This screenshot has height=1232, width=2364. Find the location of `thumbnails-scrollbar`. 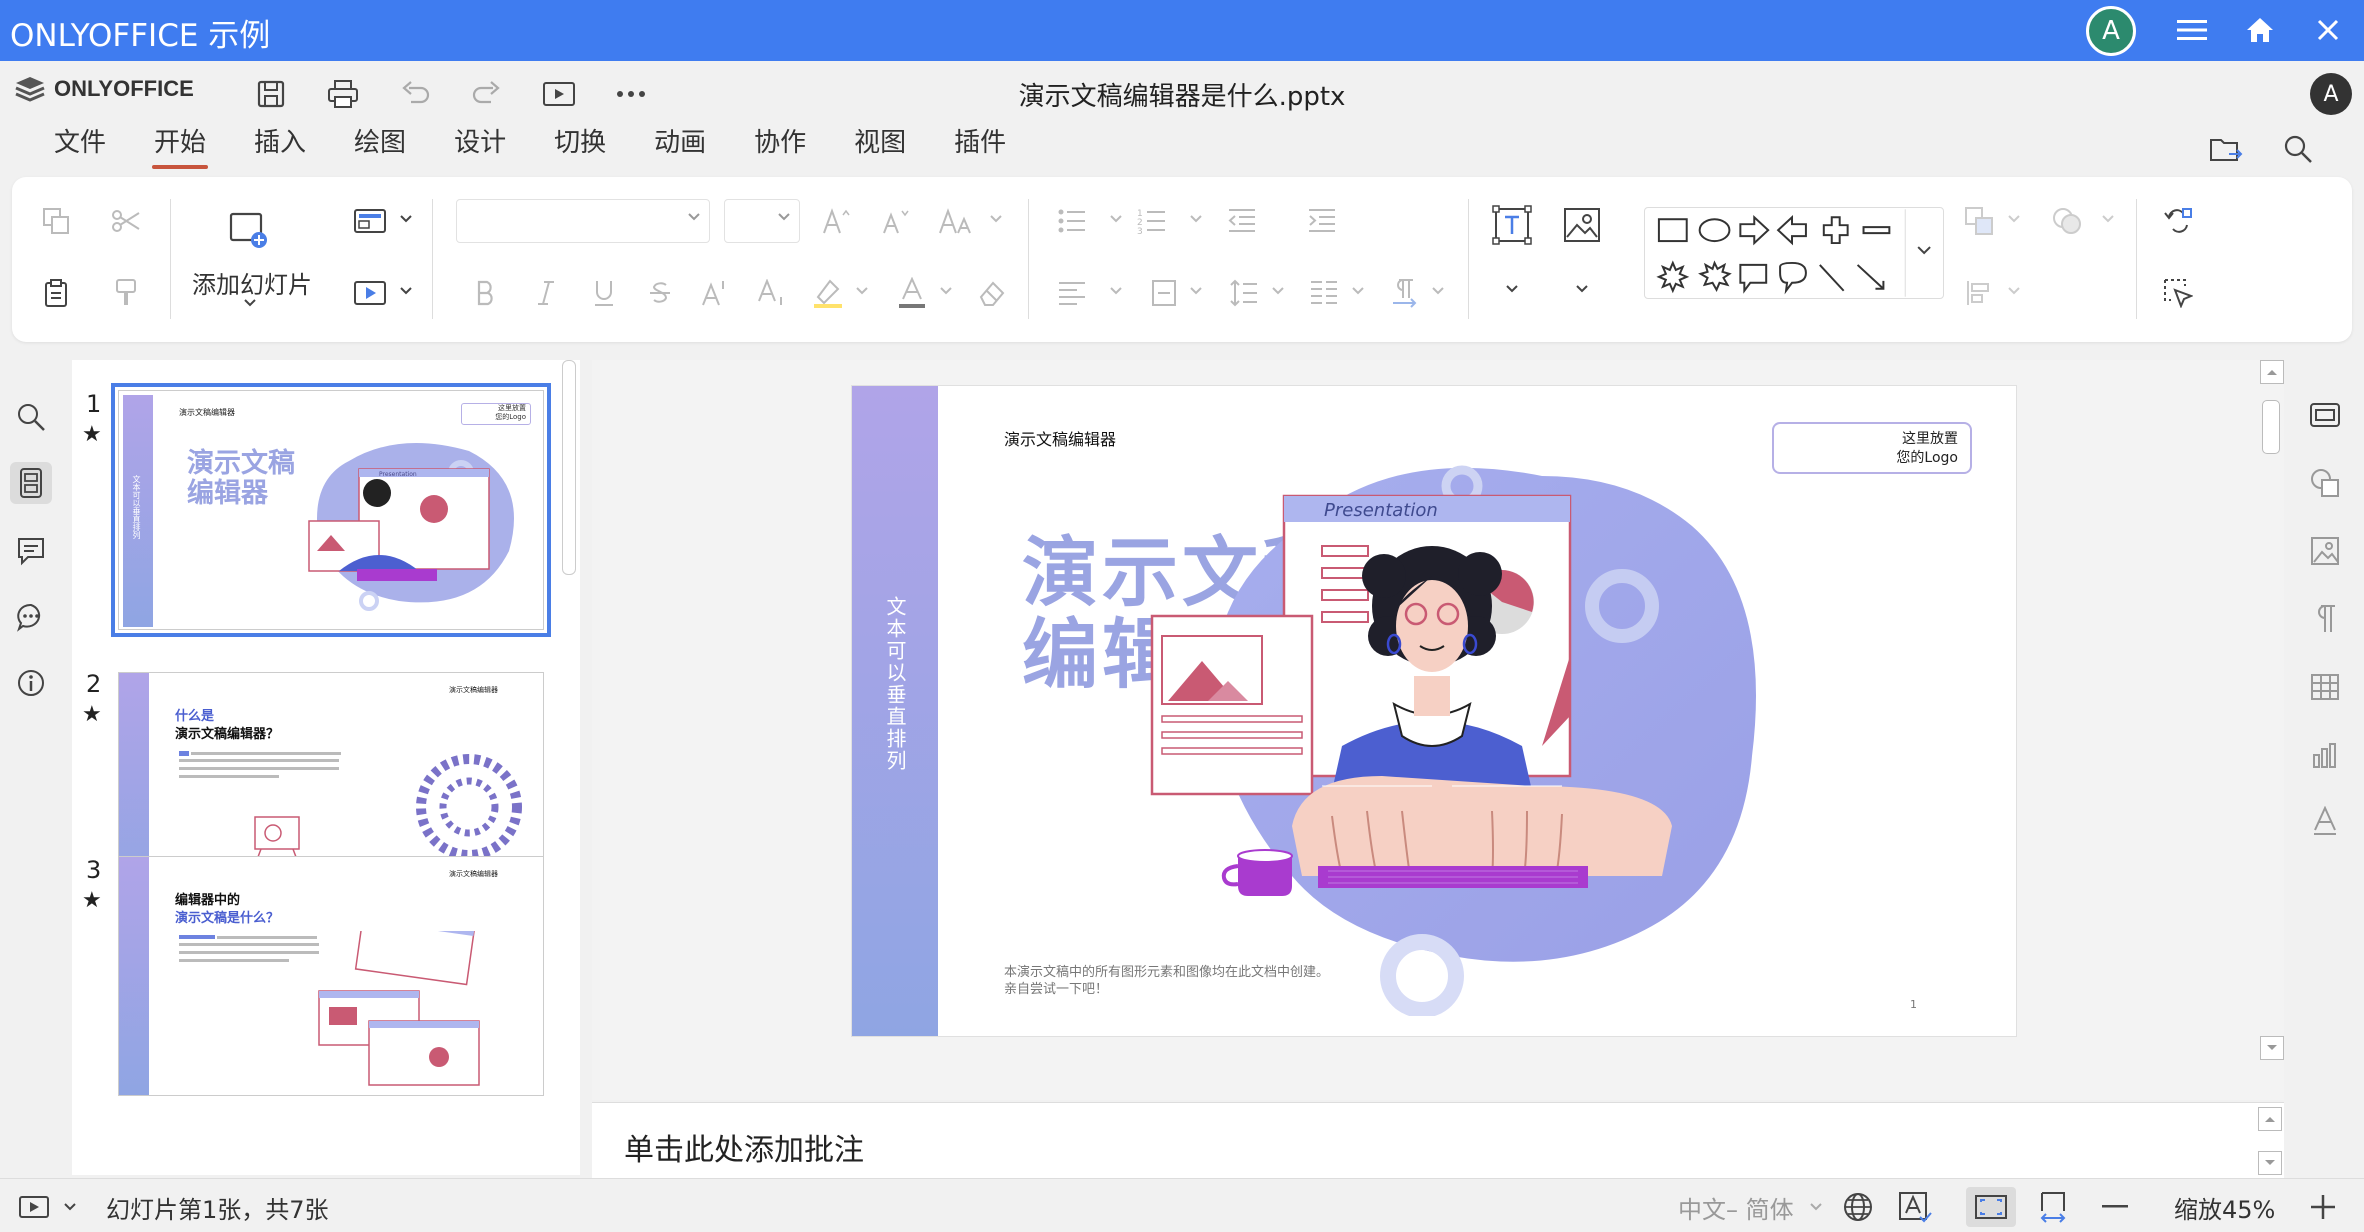

thumbnails-scrollbar is located at coordinates (569, 467).